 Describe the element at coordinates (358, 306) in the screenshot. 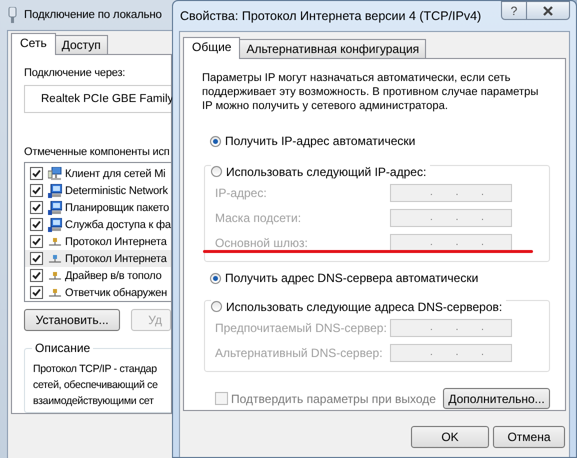

I see `radio-option: Использовать следующие адреса DNS-серверов:` at that location.